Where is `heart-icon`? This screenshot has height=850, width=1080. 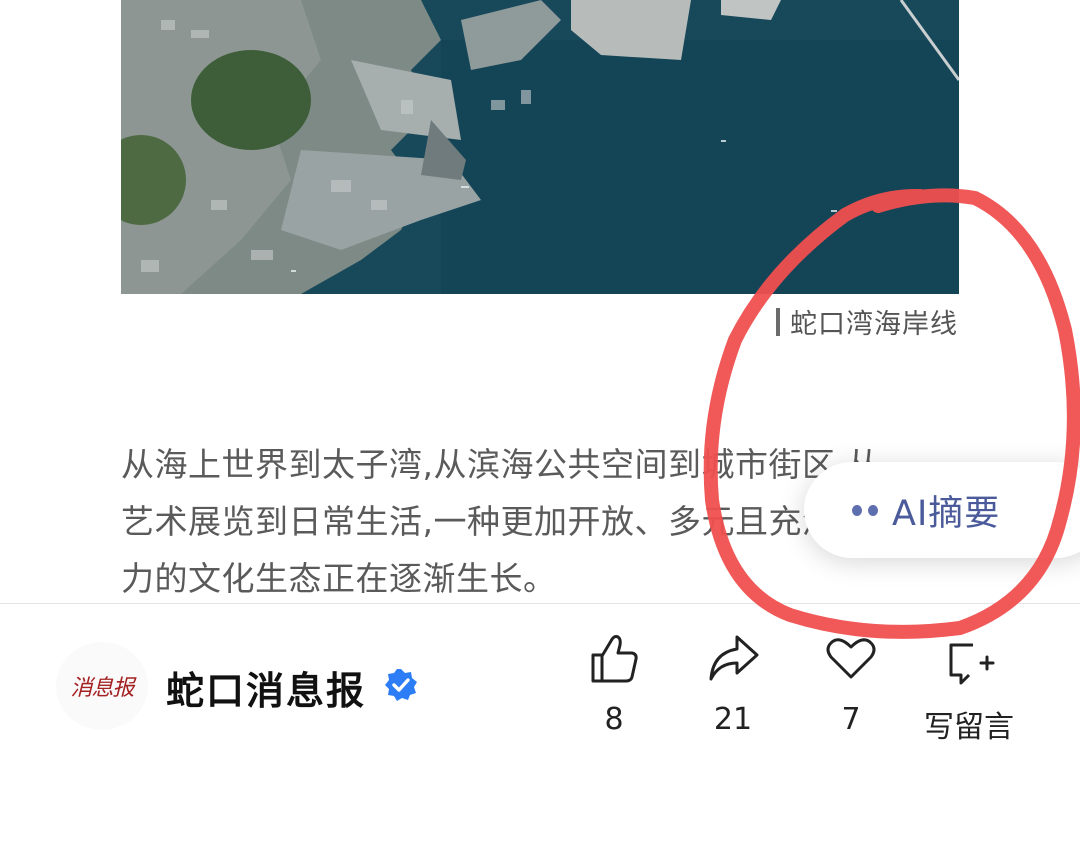
heart-icon is located at coordinates (851, 658).